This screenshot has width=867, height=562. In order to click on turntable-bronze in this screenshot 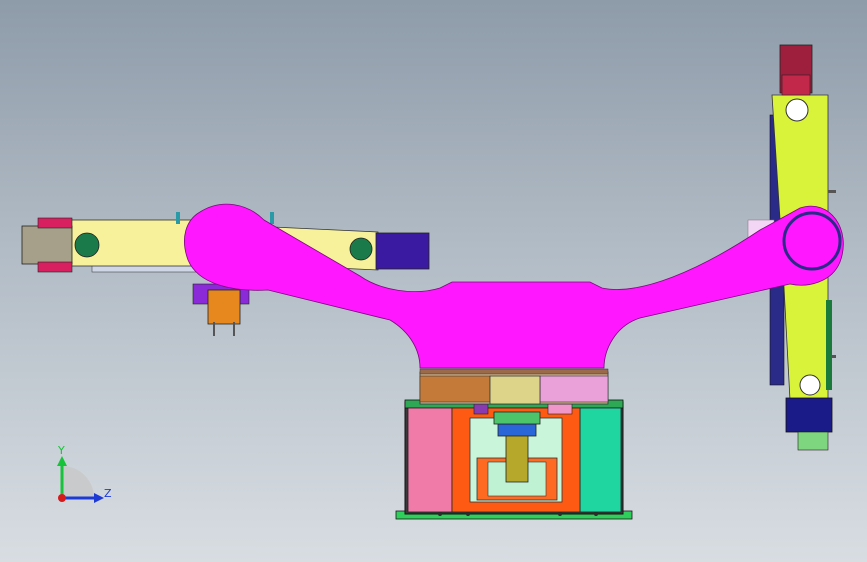, I will do `click(455, 389)`.